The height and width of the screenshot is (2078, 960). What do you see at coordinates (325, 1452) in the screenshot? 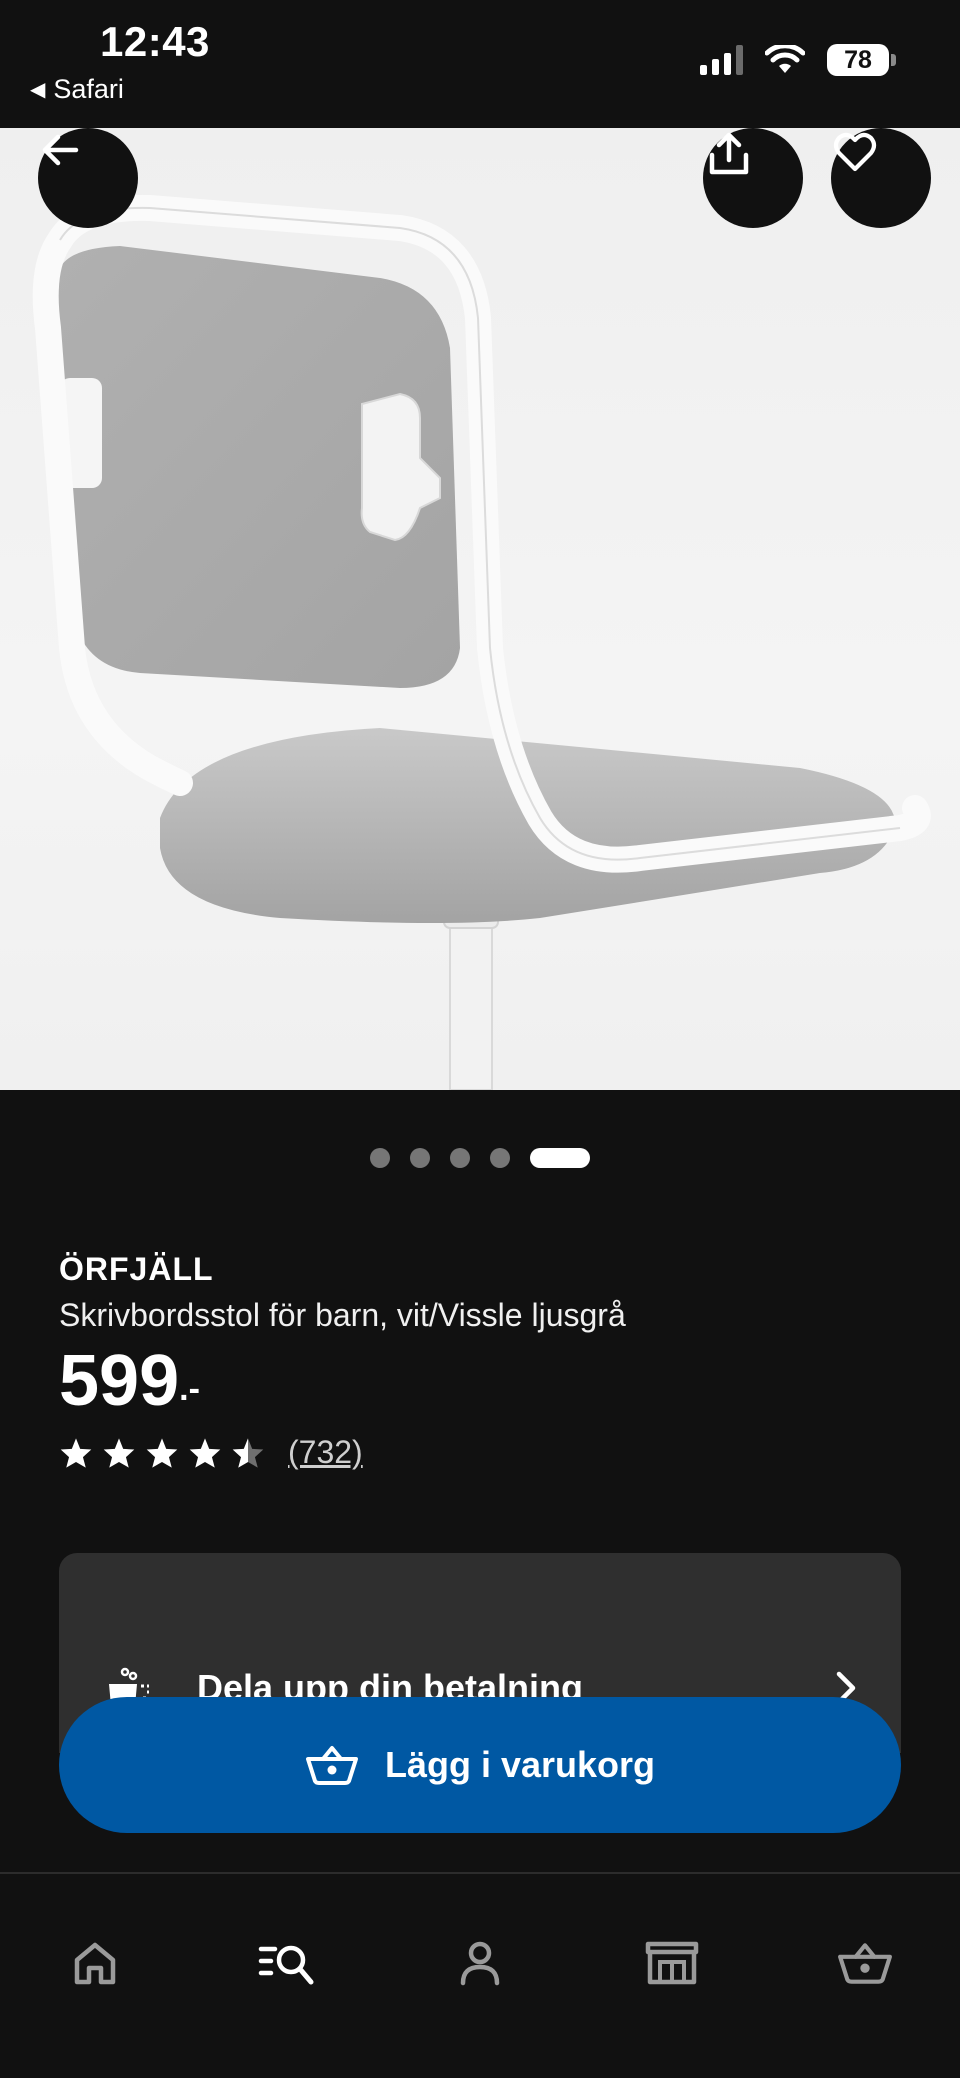
I see `review-count-link: (732)` at bounding box center [325, 1452].